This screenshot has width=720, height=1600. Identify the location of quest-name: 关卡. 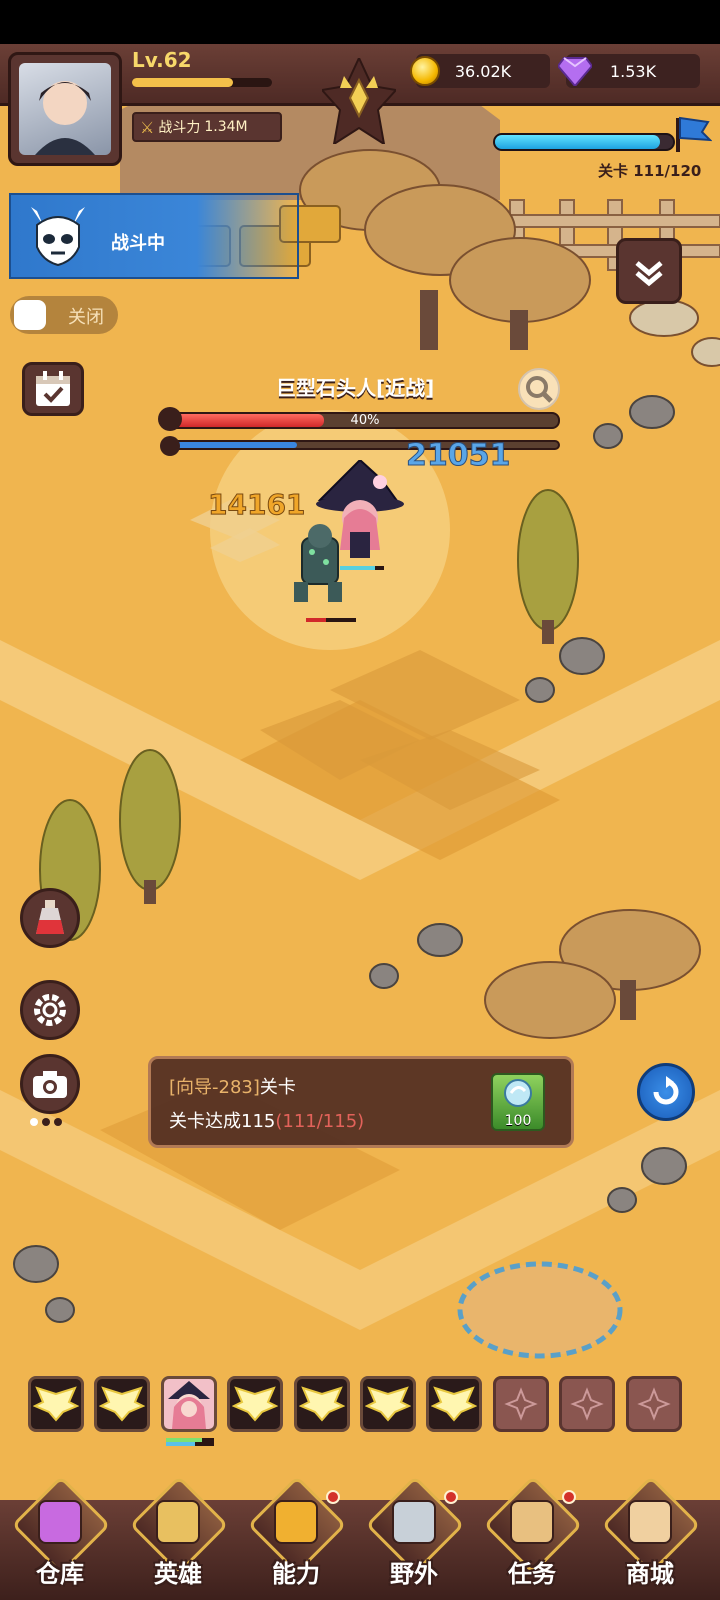
(277, 1087).